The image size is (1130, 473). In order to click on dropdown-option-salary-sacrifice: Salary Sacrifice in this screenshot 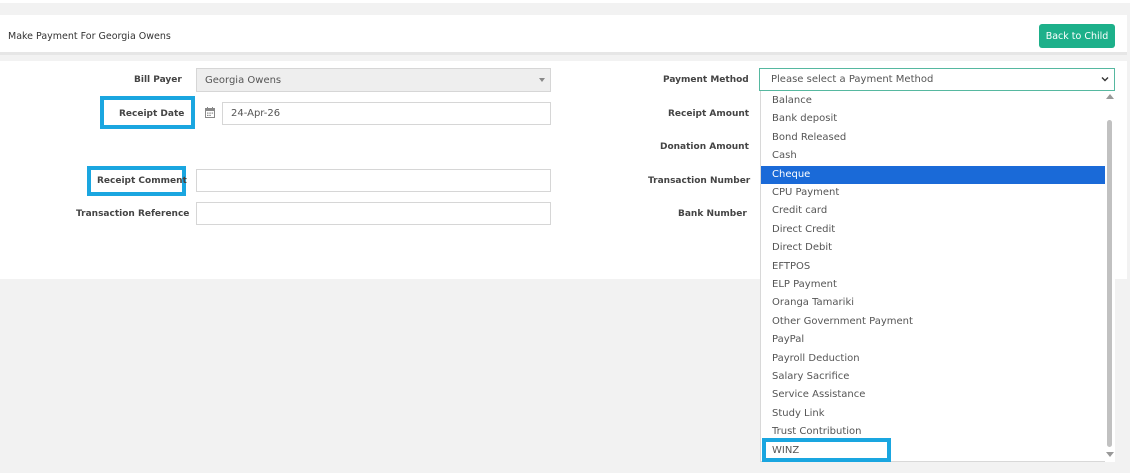, I will do `click(933, 377)`.